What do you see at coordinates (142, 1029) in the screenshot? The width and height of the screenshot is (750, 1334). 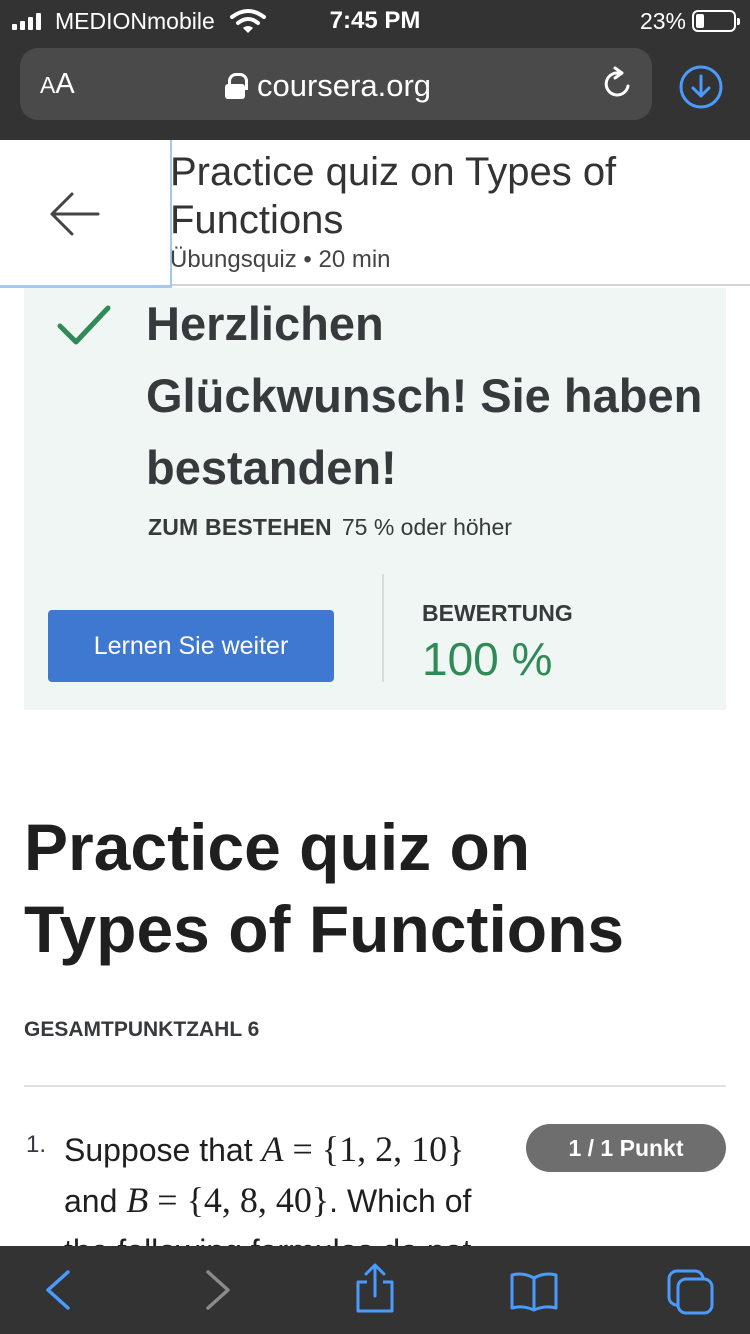 I see `total-points: GESAMTPUNKTZAHL 6` at bounding box center [142, 1029].